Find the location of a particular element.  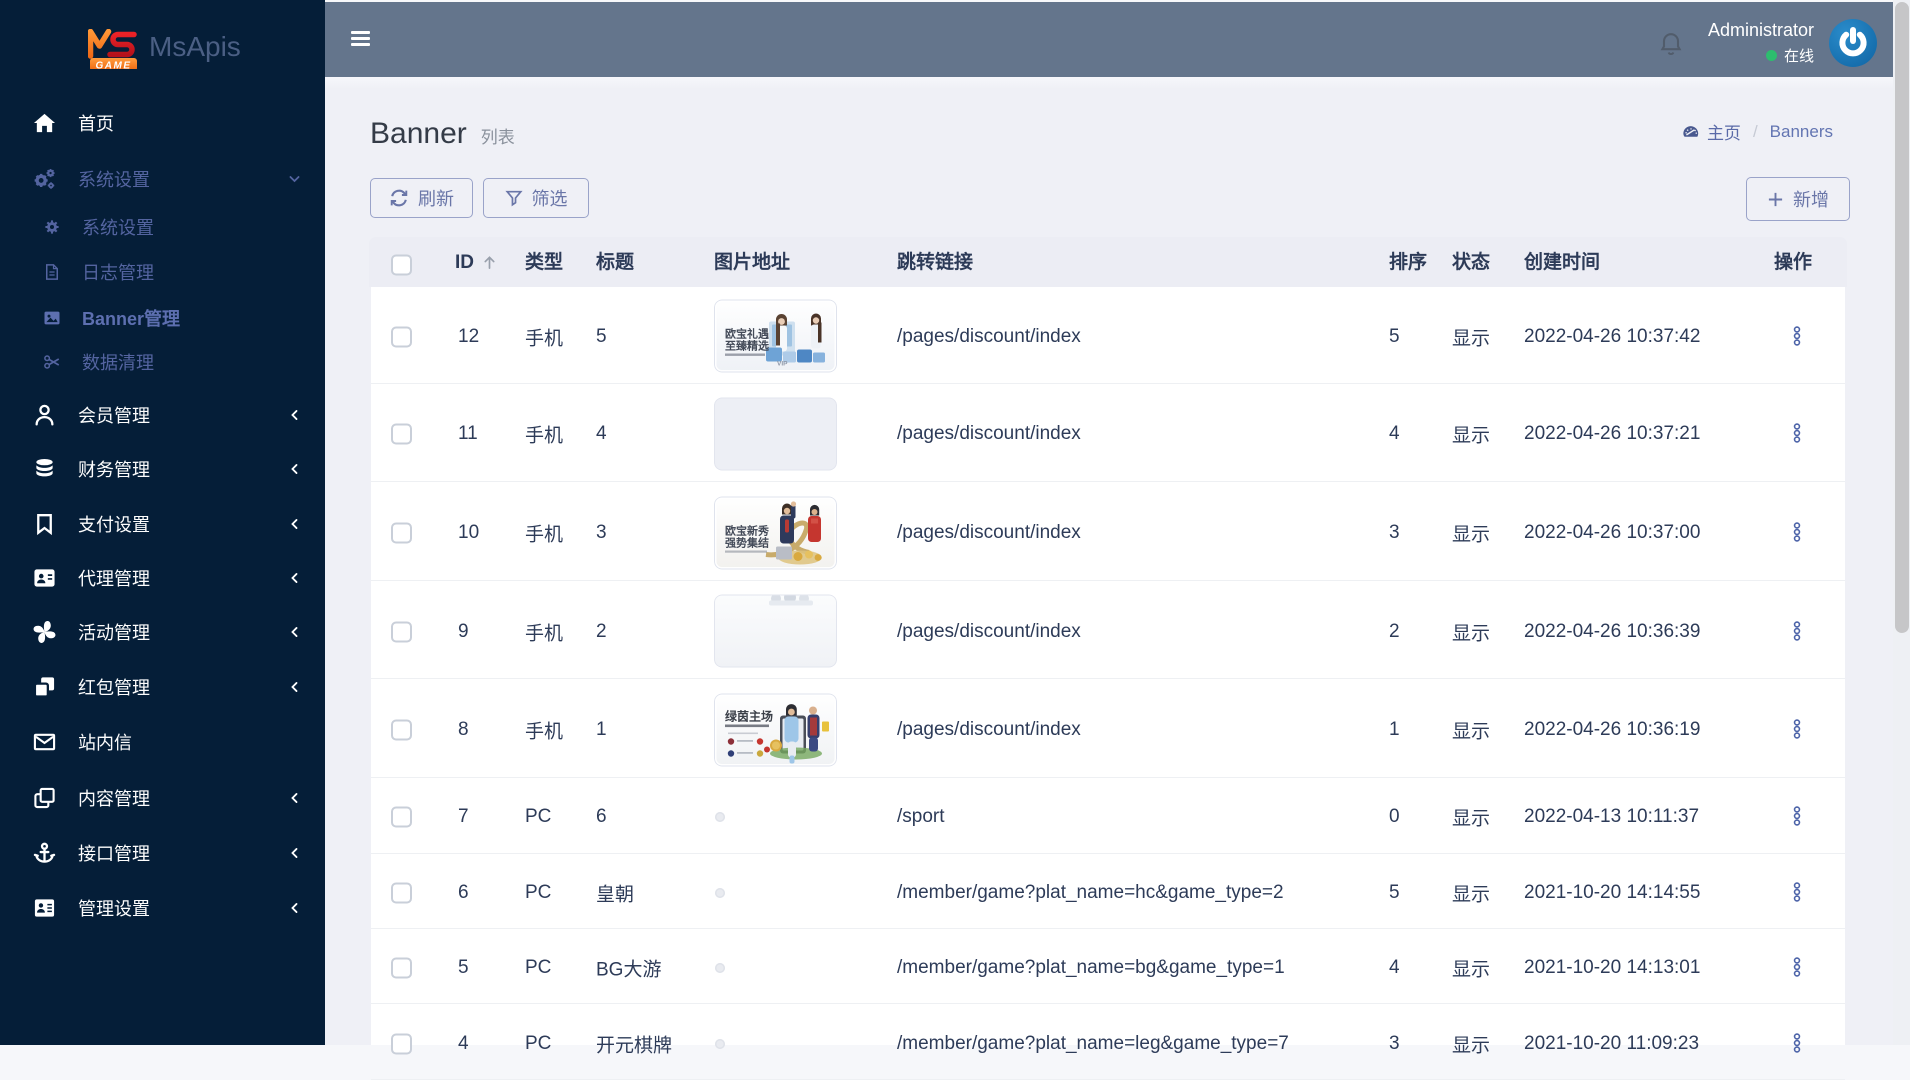

svg-text: VIP is located at coordinates (782, 364).